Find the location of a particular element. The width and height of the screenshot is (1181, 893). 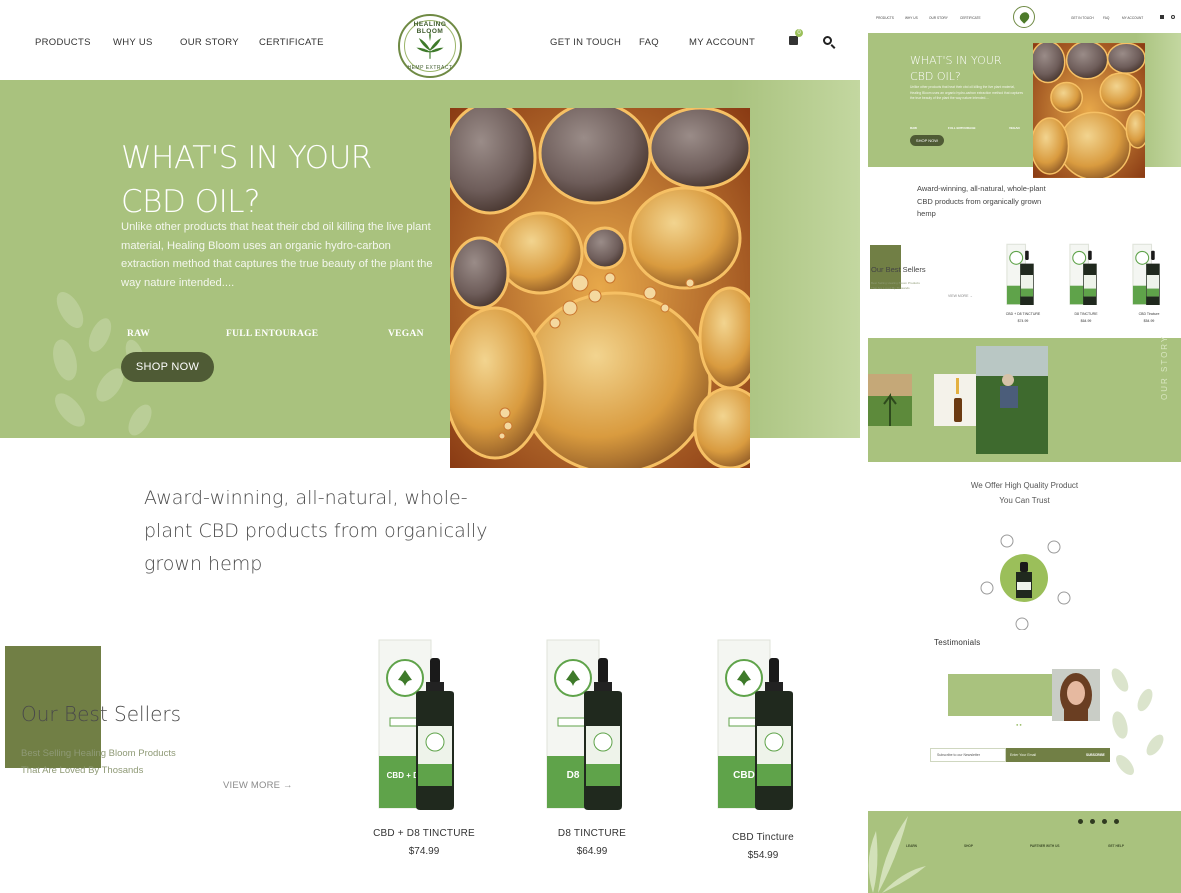

product-image-cbd-d8: CBD + D8 is located at coordinates (416, 724).